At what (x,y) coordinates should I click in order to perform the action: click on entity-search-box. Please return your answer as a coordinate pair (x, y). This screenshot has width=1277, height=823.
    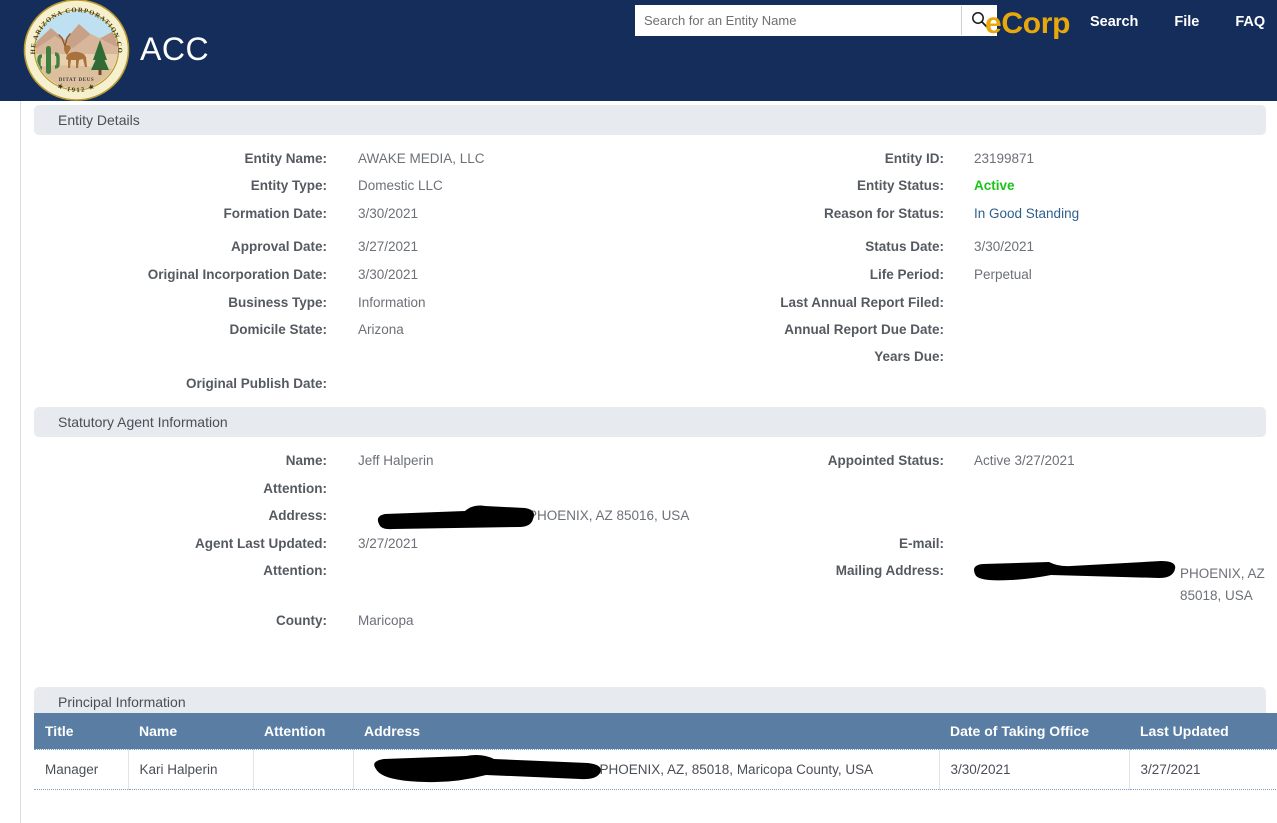
    Looking at the image, I should click on (816, 20).